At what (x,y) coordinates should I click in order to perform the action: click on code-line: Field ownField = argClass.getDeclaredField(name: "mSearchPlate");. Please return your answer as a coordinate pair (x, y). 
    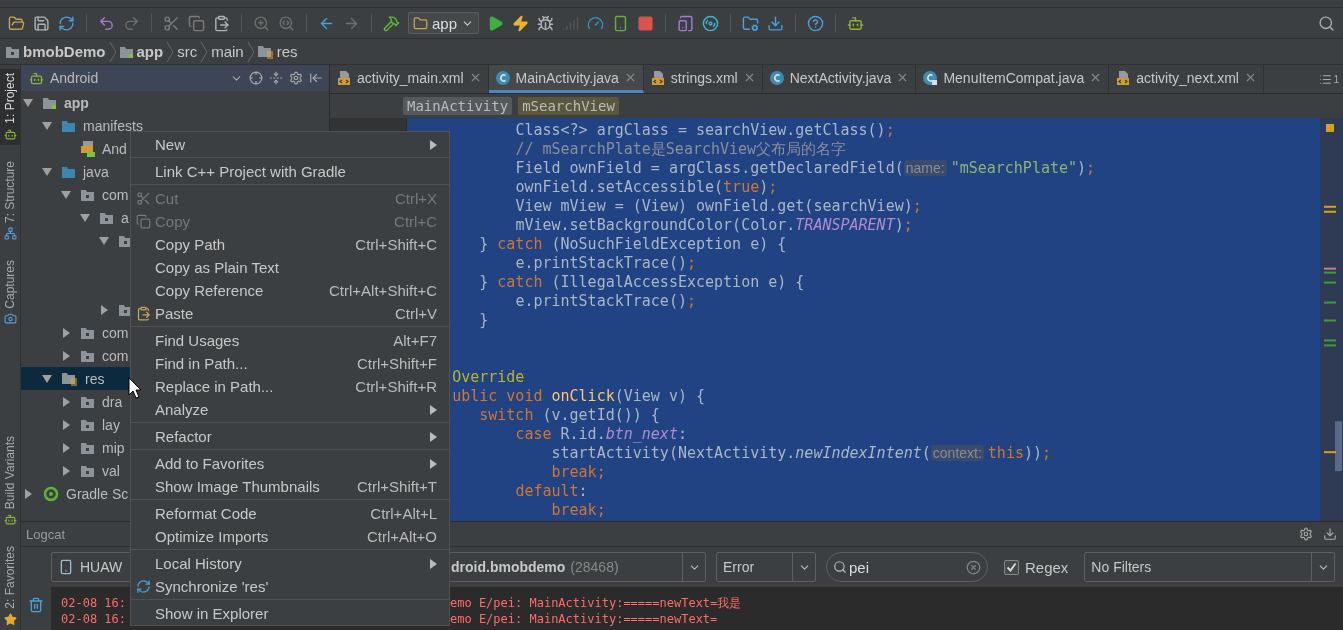
    Looking at the image, I should click on (805, 168).